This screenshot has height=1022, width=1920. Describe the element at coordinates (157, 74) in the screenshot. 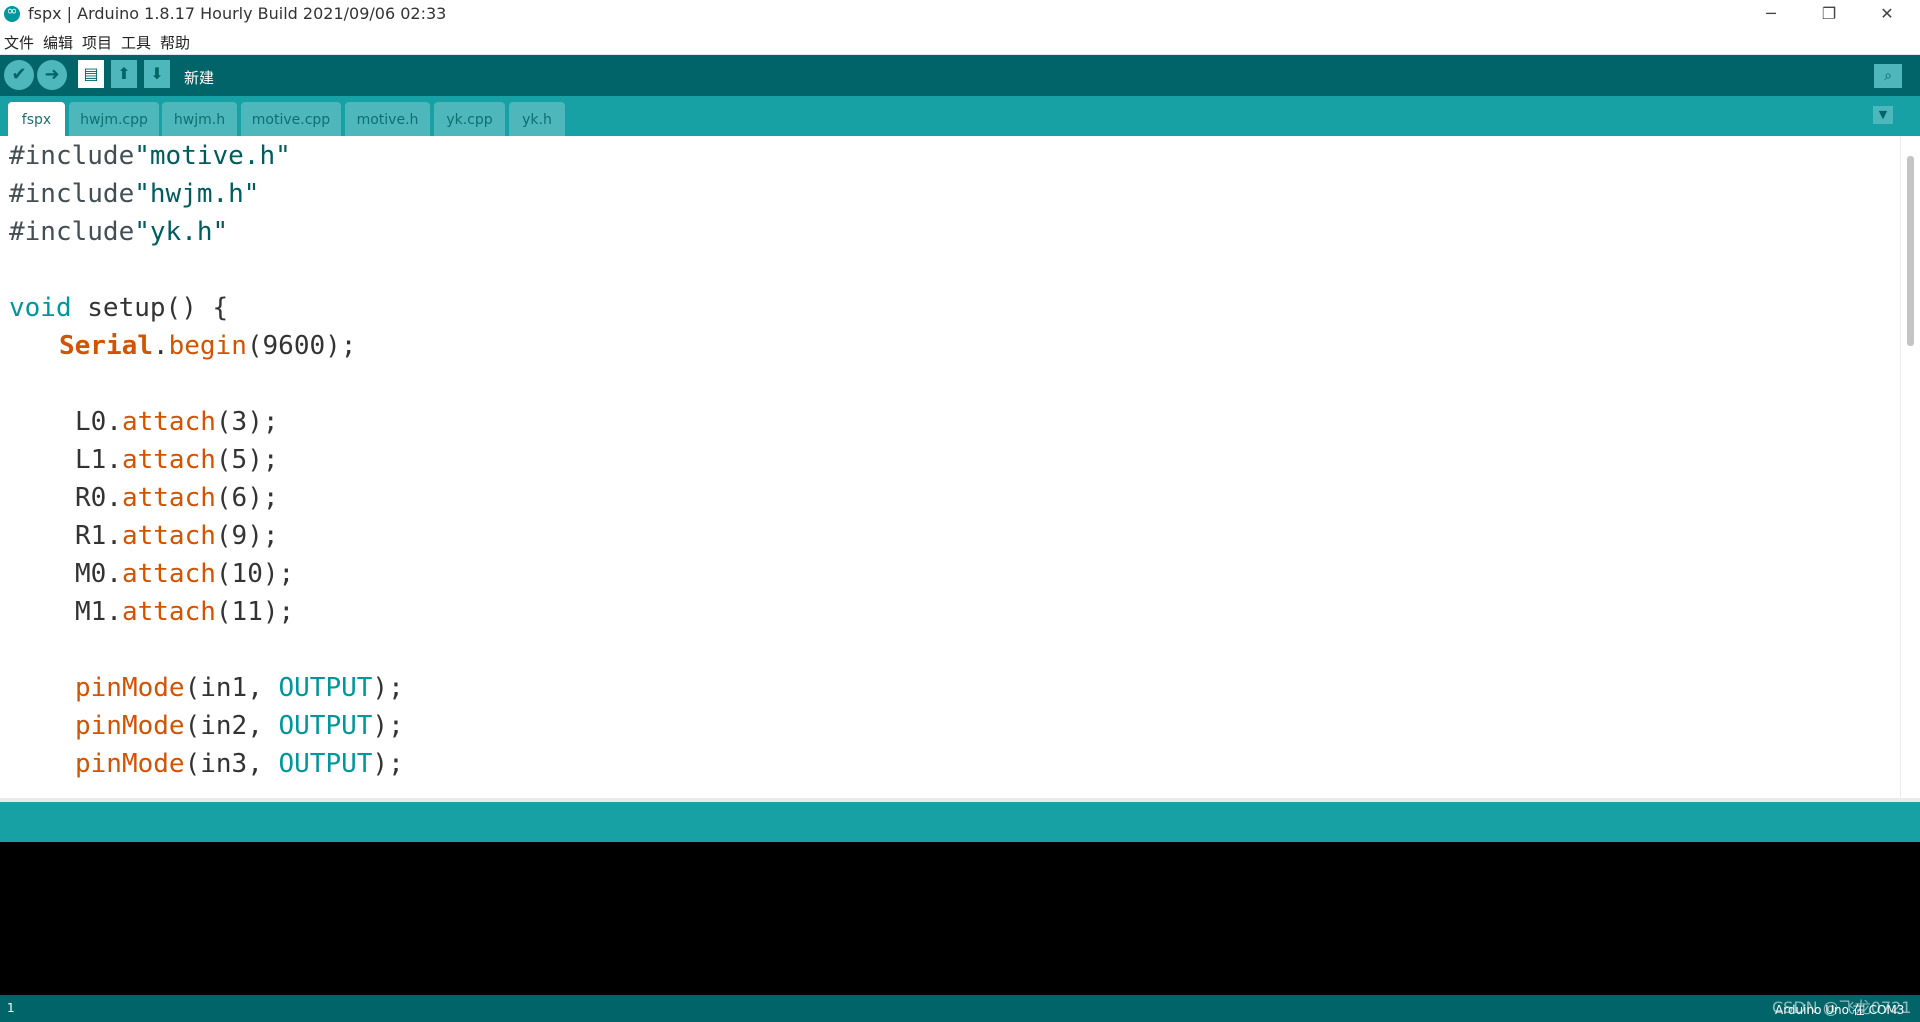

I see `save-icon: ⬇` at that location.